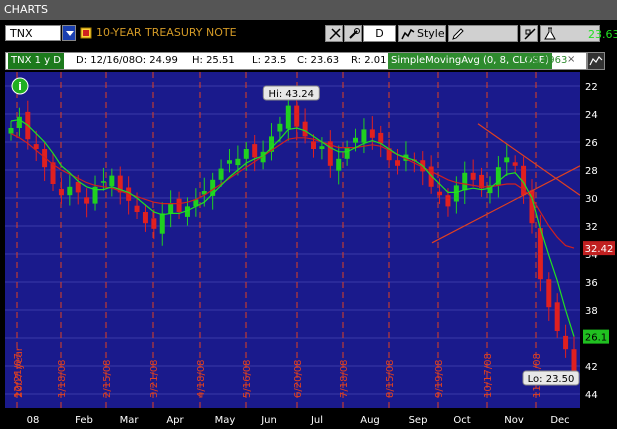  What do you see at coordinates (559, 420) in the screenshot?
I see `x-month-label: Dec` at bounding box center [559, 420].